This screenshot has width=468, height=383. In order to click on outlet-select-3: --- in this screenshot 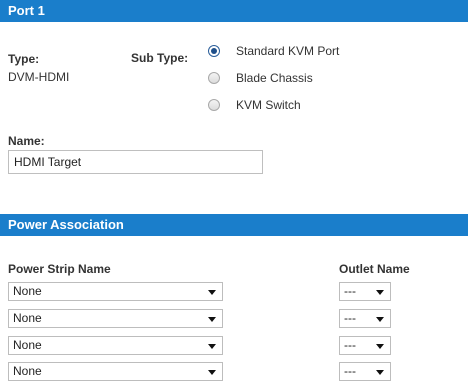, I will do `click(365, 345)`.